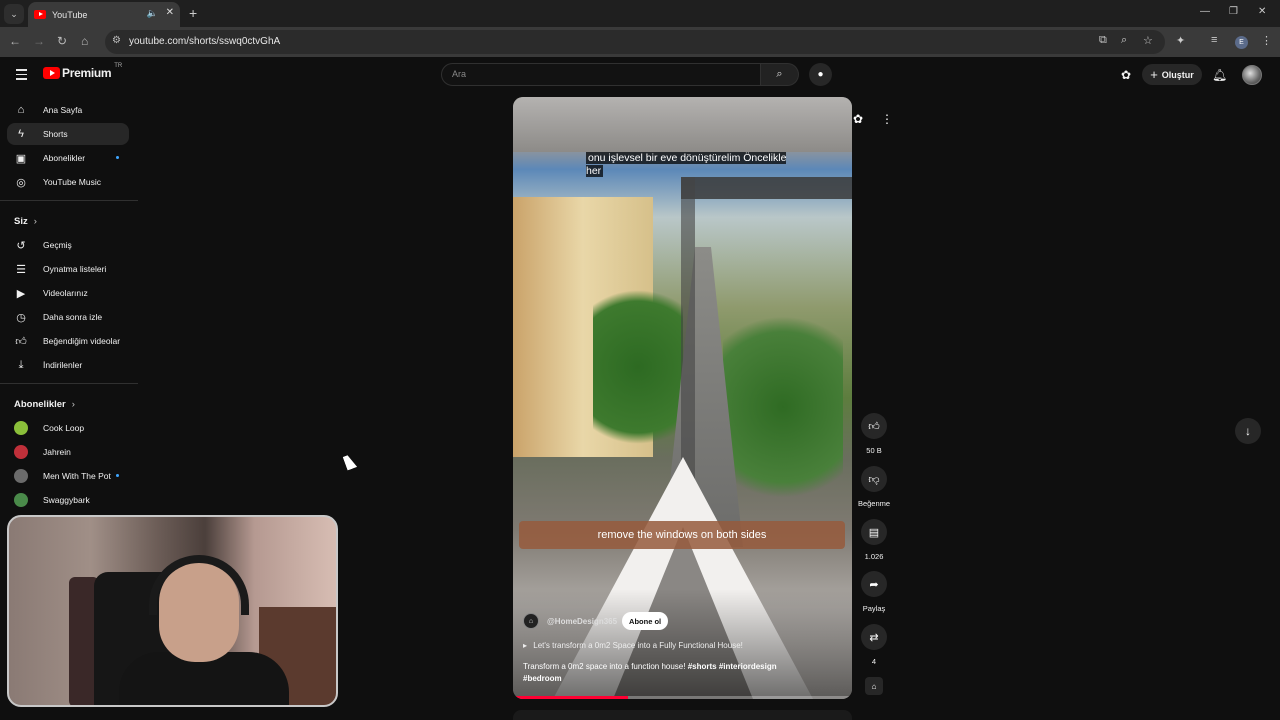 This screenshot has height=720, width=1280. I want to click on back-icon: ←, so click(15, 41).